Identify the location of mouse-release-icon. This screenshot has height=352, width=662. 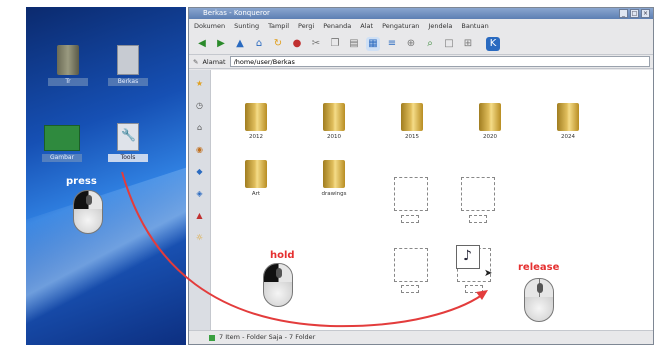
(539, 300).